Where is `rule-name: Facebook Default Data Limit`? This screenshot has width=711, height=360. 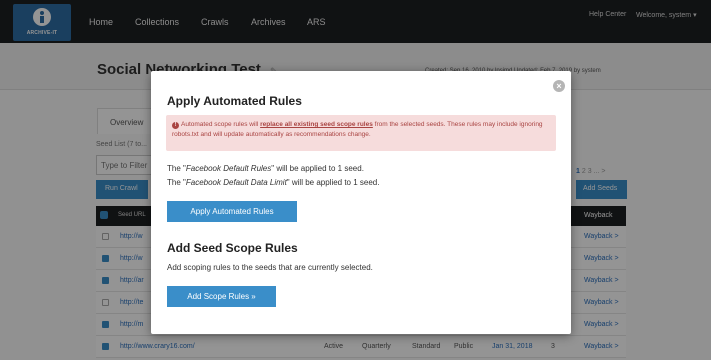 rule-name: Facebook Default Data Limit is located at coordinates (236, 182).